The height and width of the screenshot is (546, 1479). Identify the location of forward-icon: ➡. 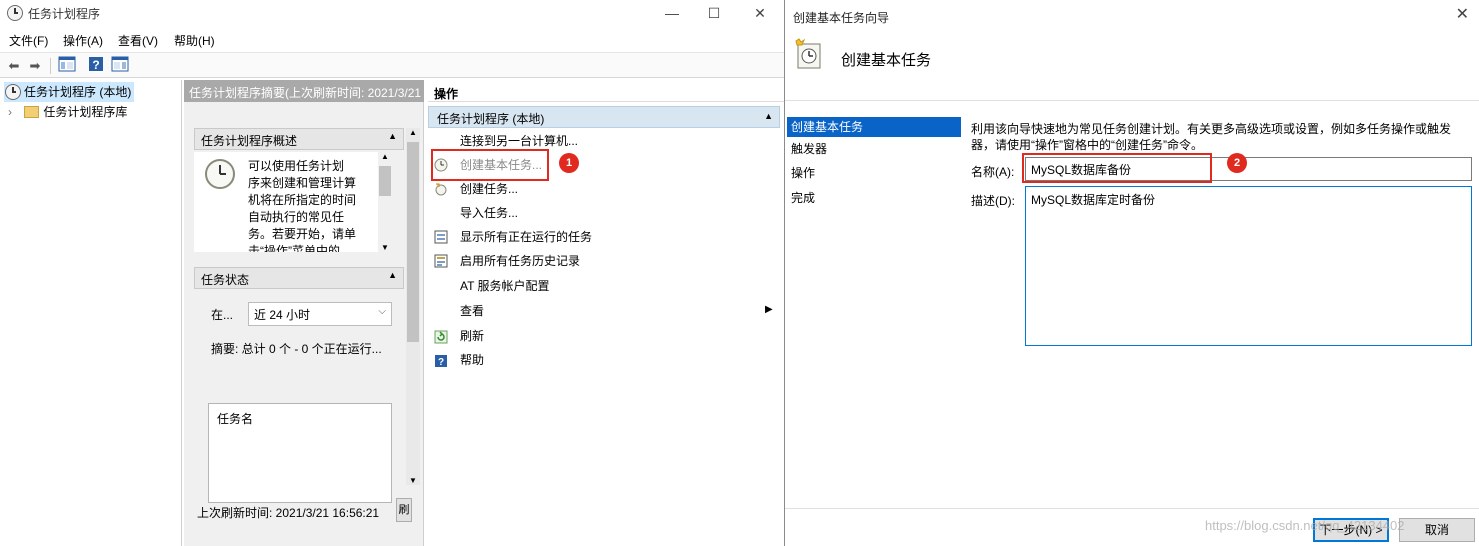
(35, 65).